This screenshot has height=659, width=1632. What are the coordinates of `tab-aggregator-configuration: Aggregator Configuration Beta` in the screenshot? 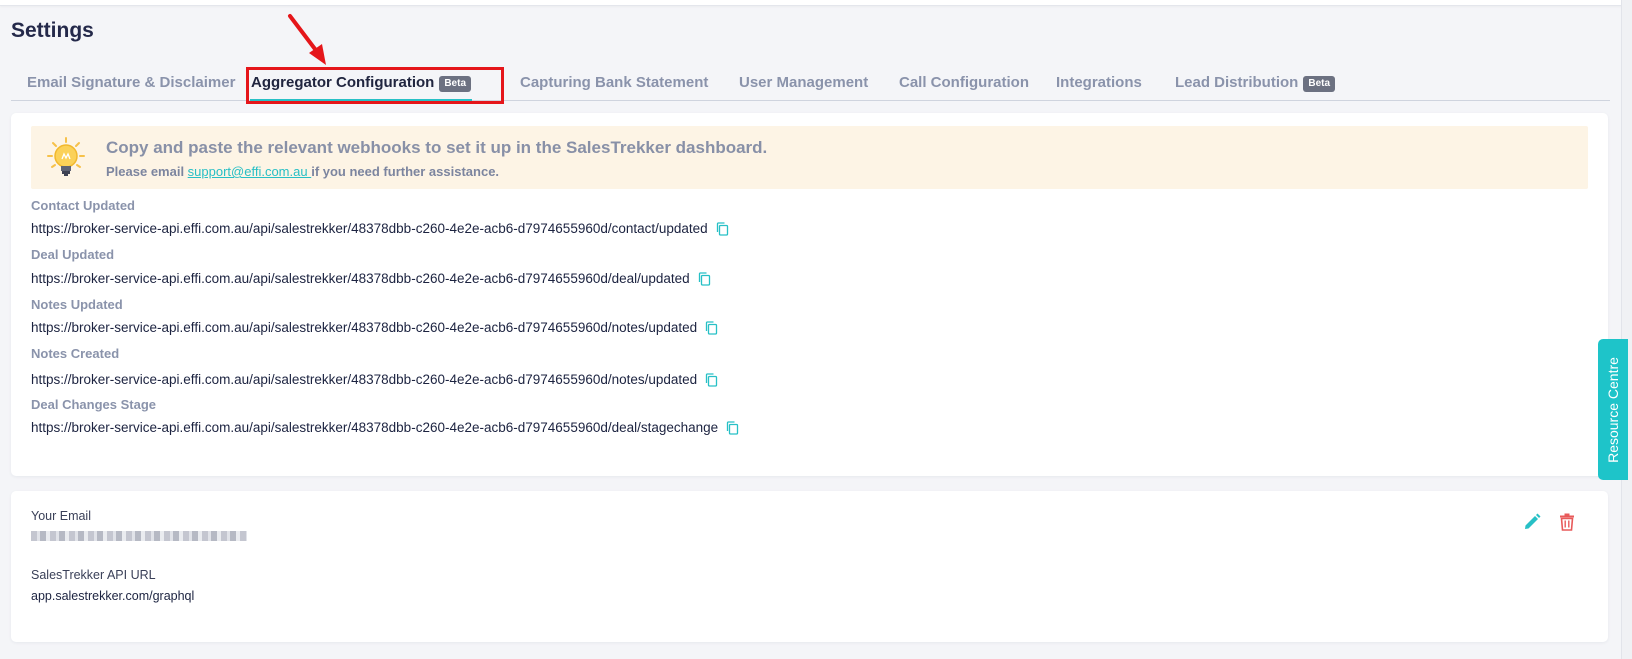 It's located at (361, 84).